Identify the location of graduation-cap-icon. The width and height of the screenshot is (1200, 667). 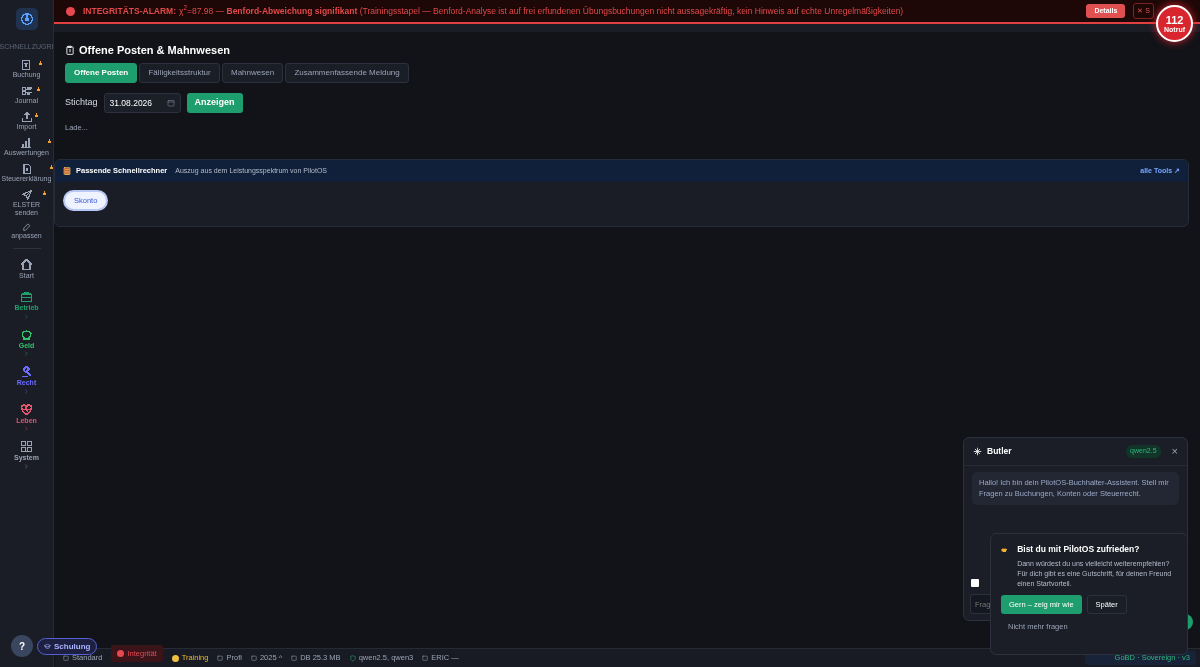
(47, 646).